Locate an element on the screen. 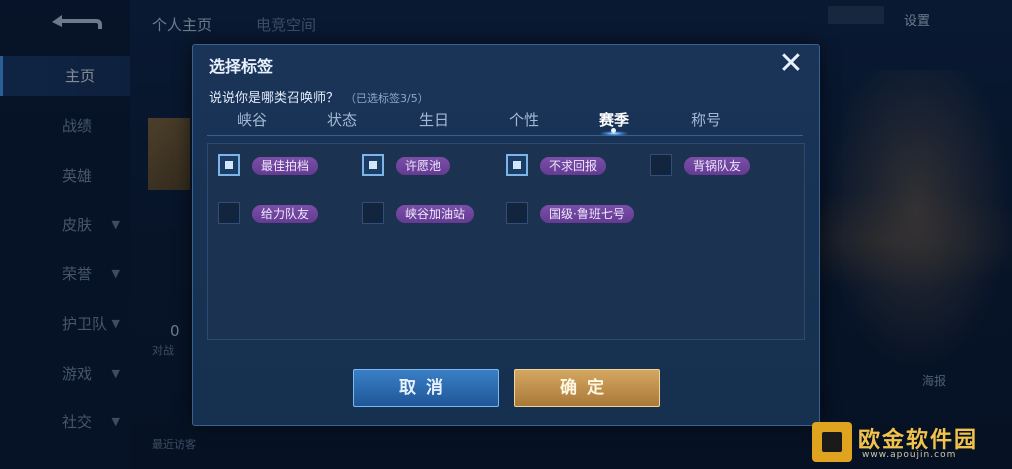 The width and height of the screenshot is (1012, 469). close-icon: ✕ is located at coordinates (791, 64).